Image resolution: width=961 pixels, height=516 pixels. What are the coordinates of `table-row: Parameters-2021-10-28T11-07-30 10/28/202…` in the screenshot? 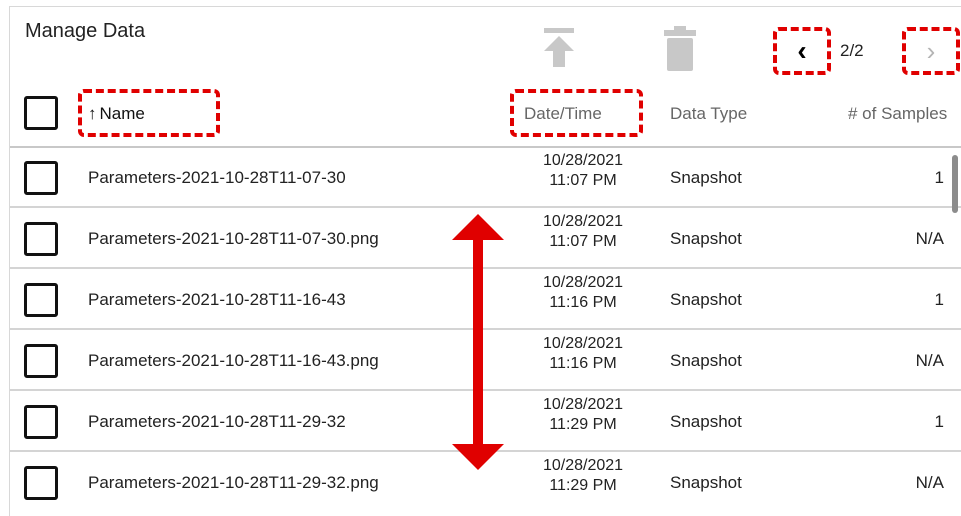 It's located at (485, 178).